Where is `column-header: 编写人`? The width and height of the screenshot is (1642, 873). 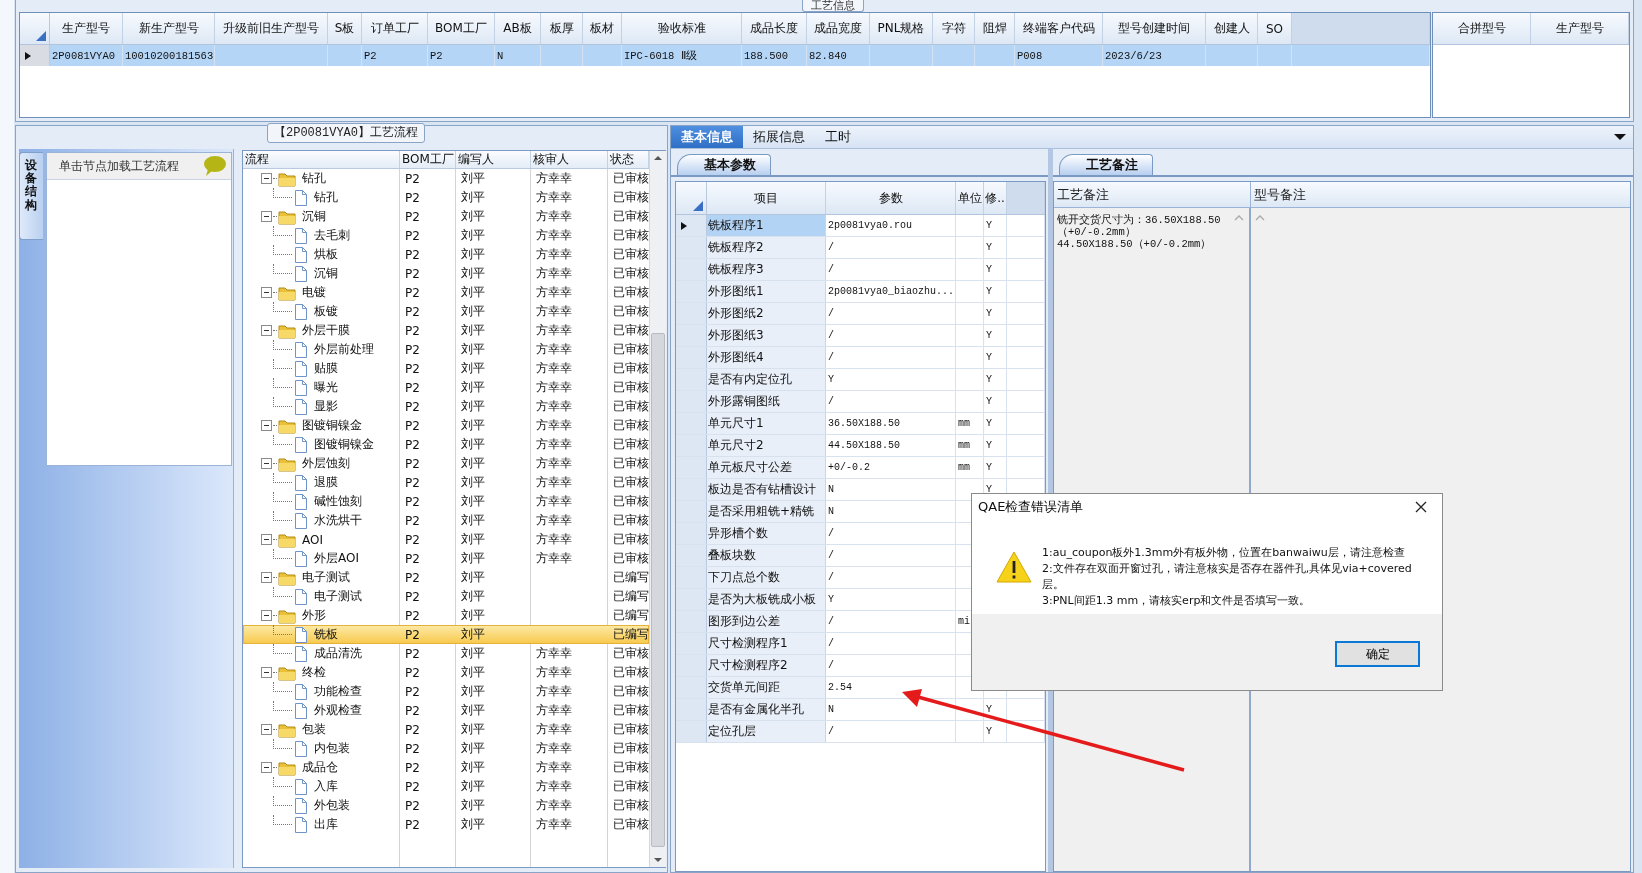
column-header: 编写人 is located at coordinates (493, 159).